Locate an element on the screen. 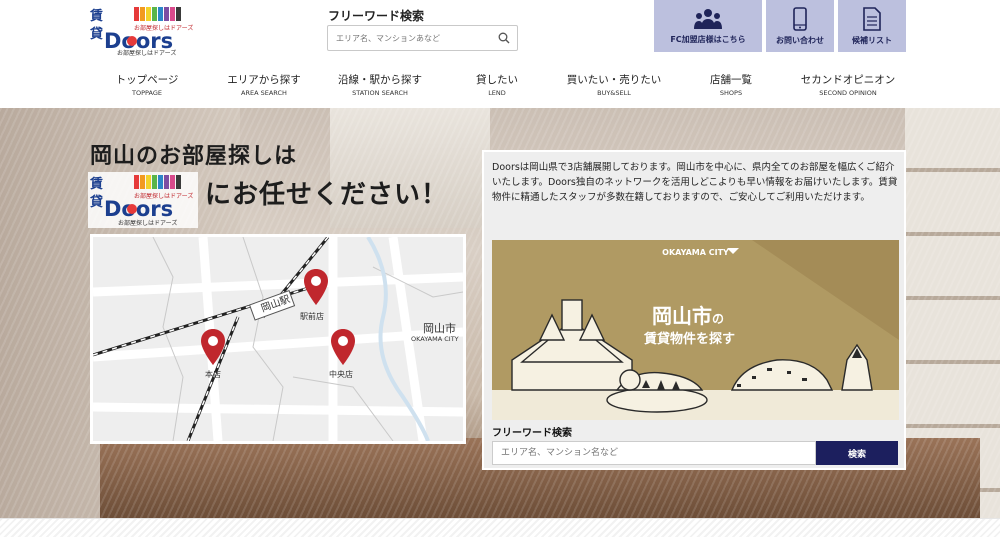  city-tag: OKAYAMA CITY is located at coordinates (695, 252).